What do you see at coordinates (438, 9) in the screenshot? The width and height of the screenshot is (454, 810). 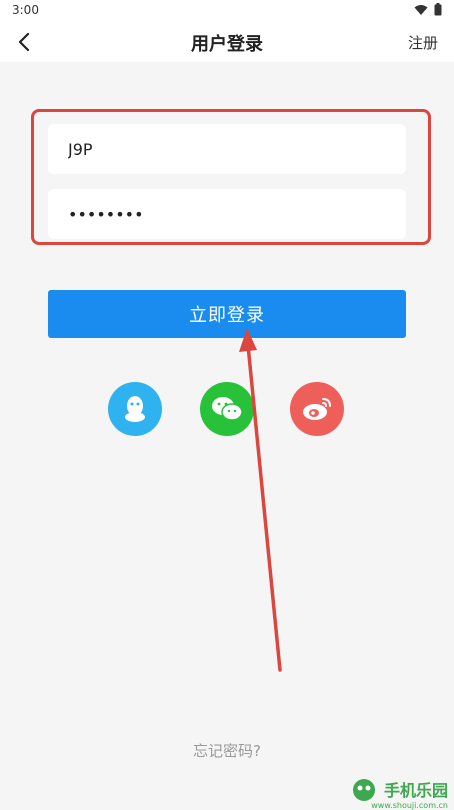 I see `battery-icon` at bounding box center [438, 9].